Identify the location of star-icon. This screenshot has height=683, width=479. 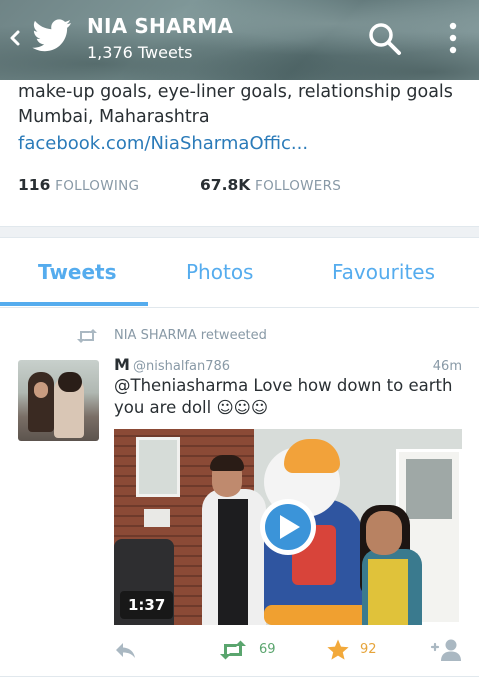
(338, 650).